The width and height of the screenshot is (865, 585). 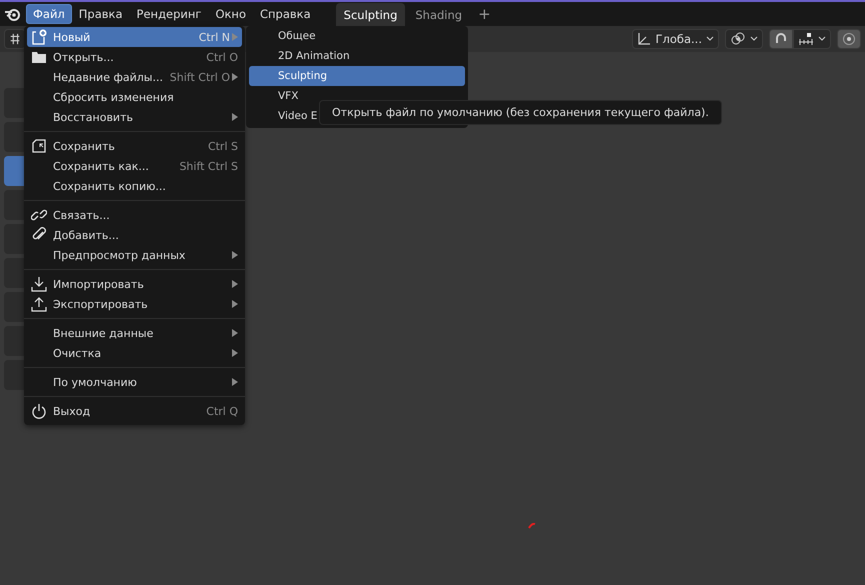 I want to click on shortcut-label: Ctrl O, so click(x=222, y=57).